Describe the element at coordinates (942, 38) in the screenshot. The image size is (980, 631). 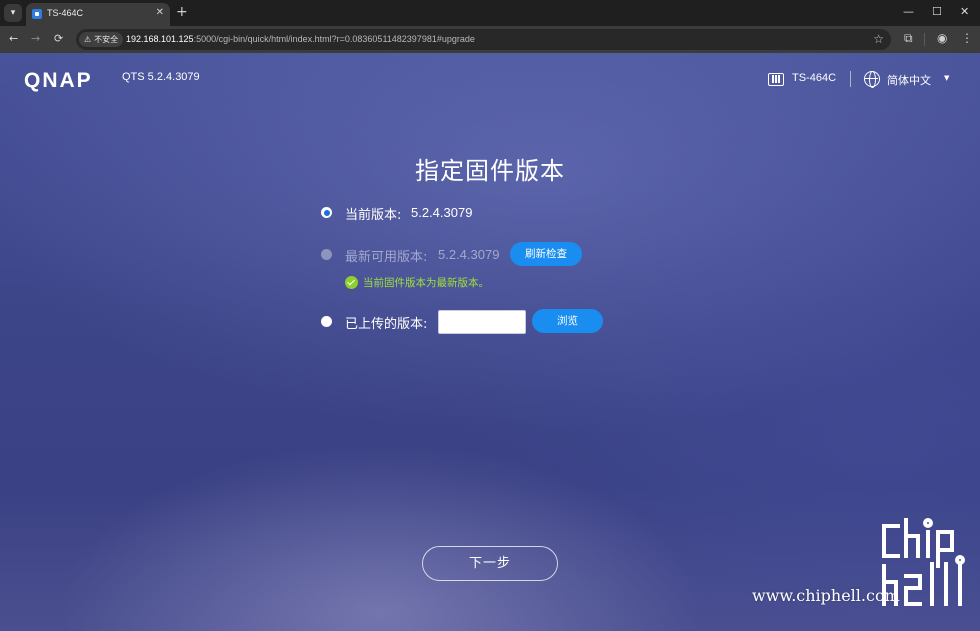
I see `profile-icon: ◉` at that location.